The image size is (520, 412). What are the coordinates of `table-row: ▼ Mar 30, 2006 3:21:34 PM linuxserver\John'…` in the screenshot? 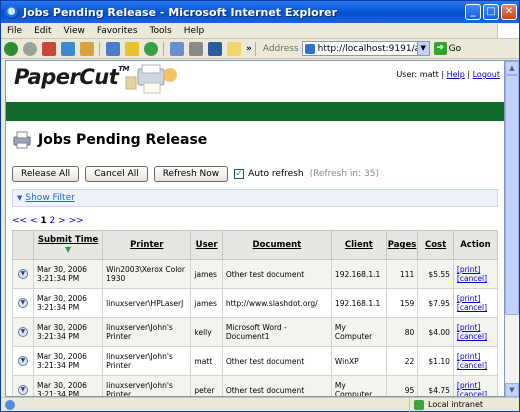 It's located at (255, 361).